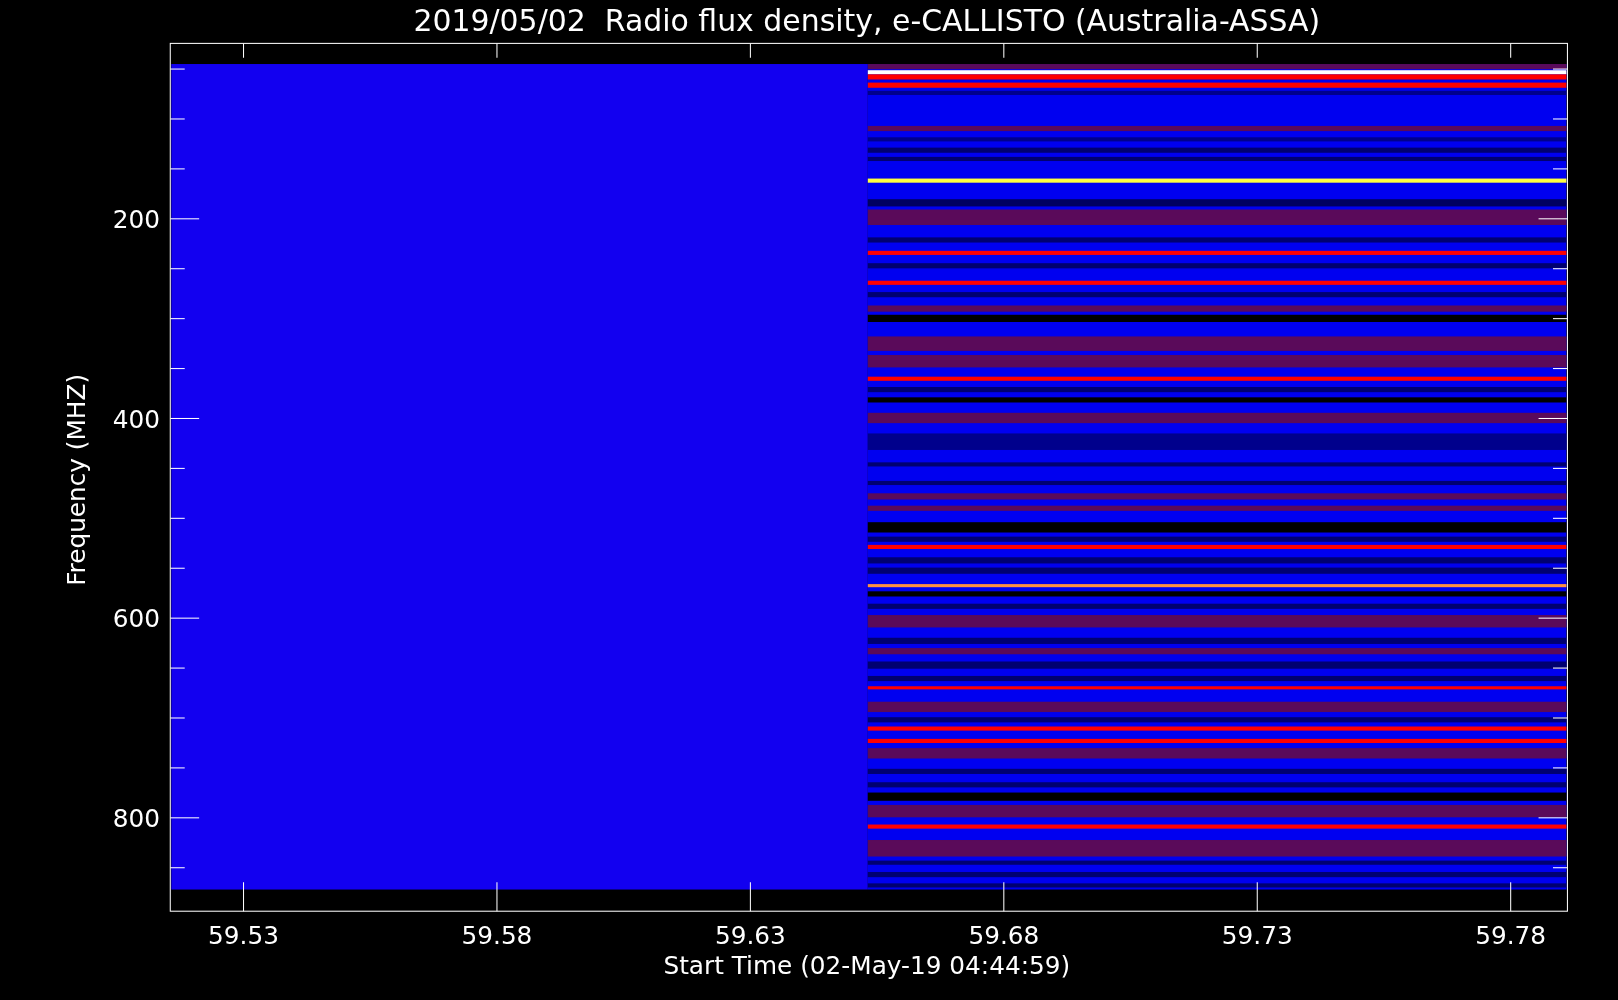  Describe the element at coordinates (1257, 936) in the screenshot. I see `tick-label: 59.73` at that location.